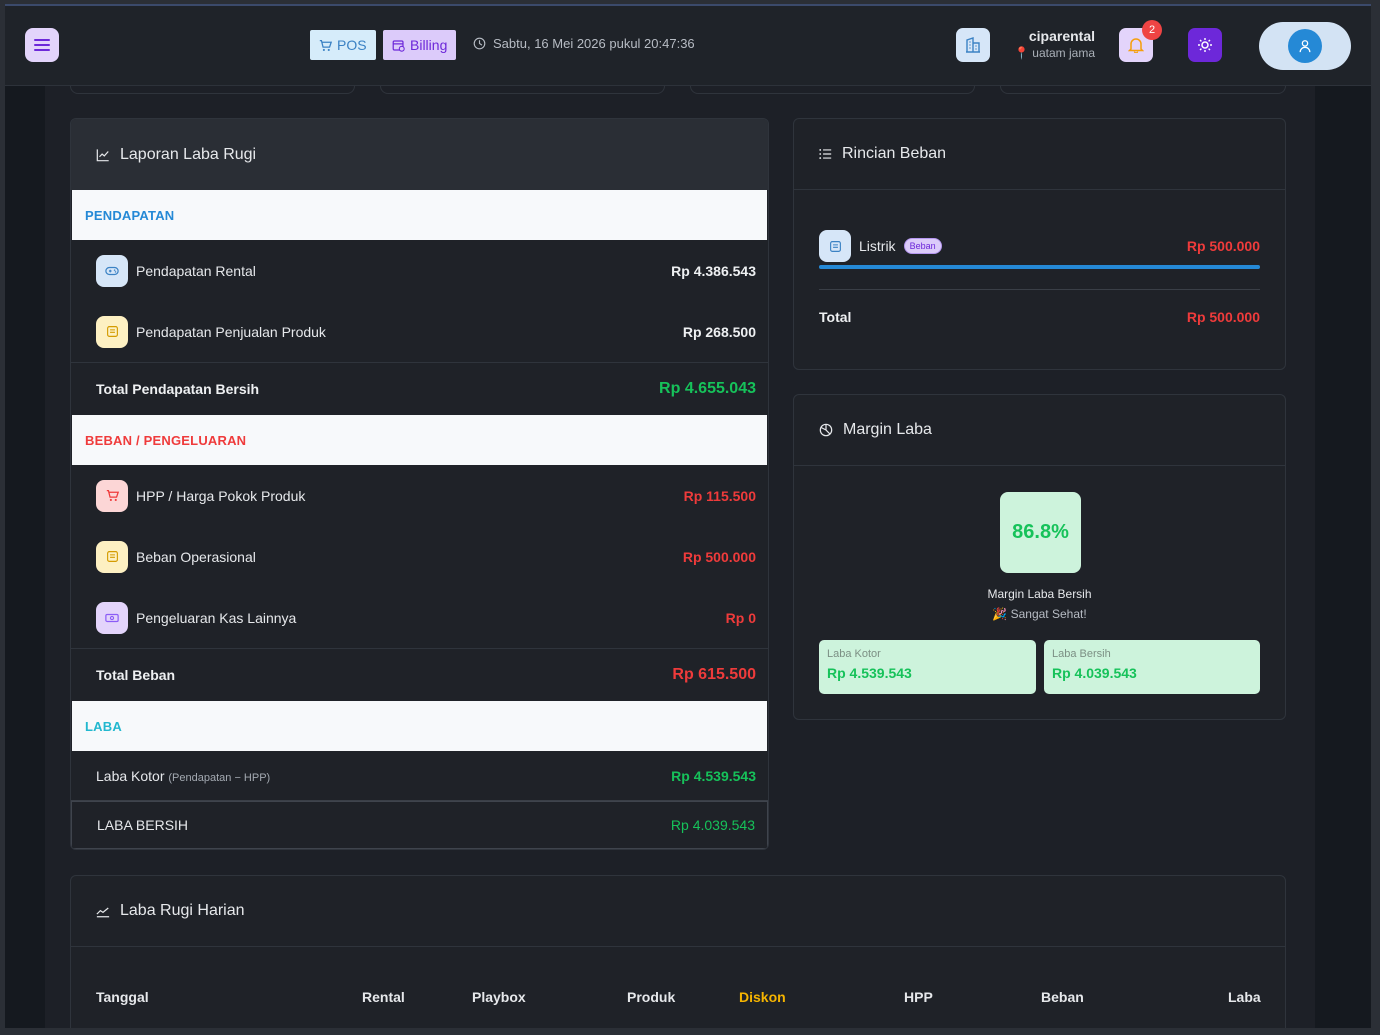 Image resolution: width=1380 pixels, height=1035 pixels. What do you see at coordinates (1021, 53) in the screenshot?
I see `pin-icon: 📍` at bounding box center [1021, 53].